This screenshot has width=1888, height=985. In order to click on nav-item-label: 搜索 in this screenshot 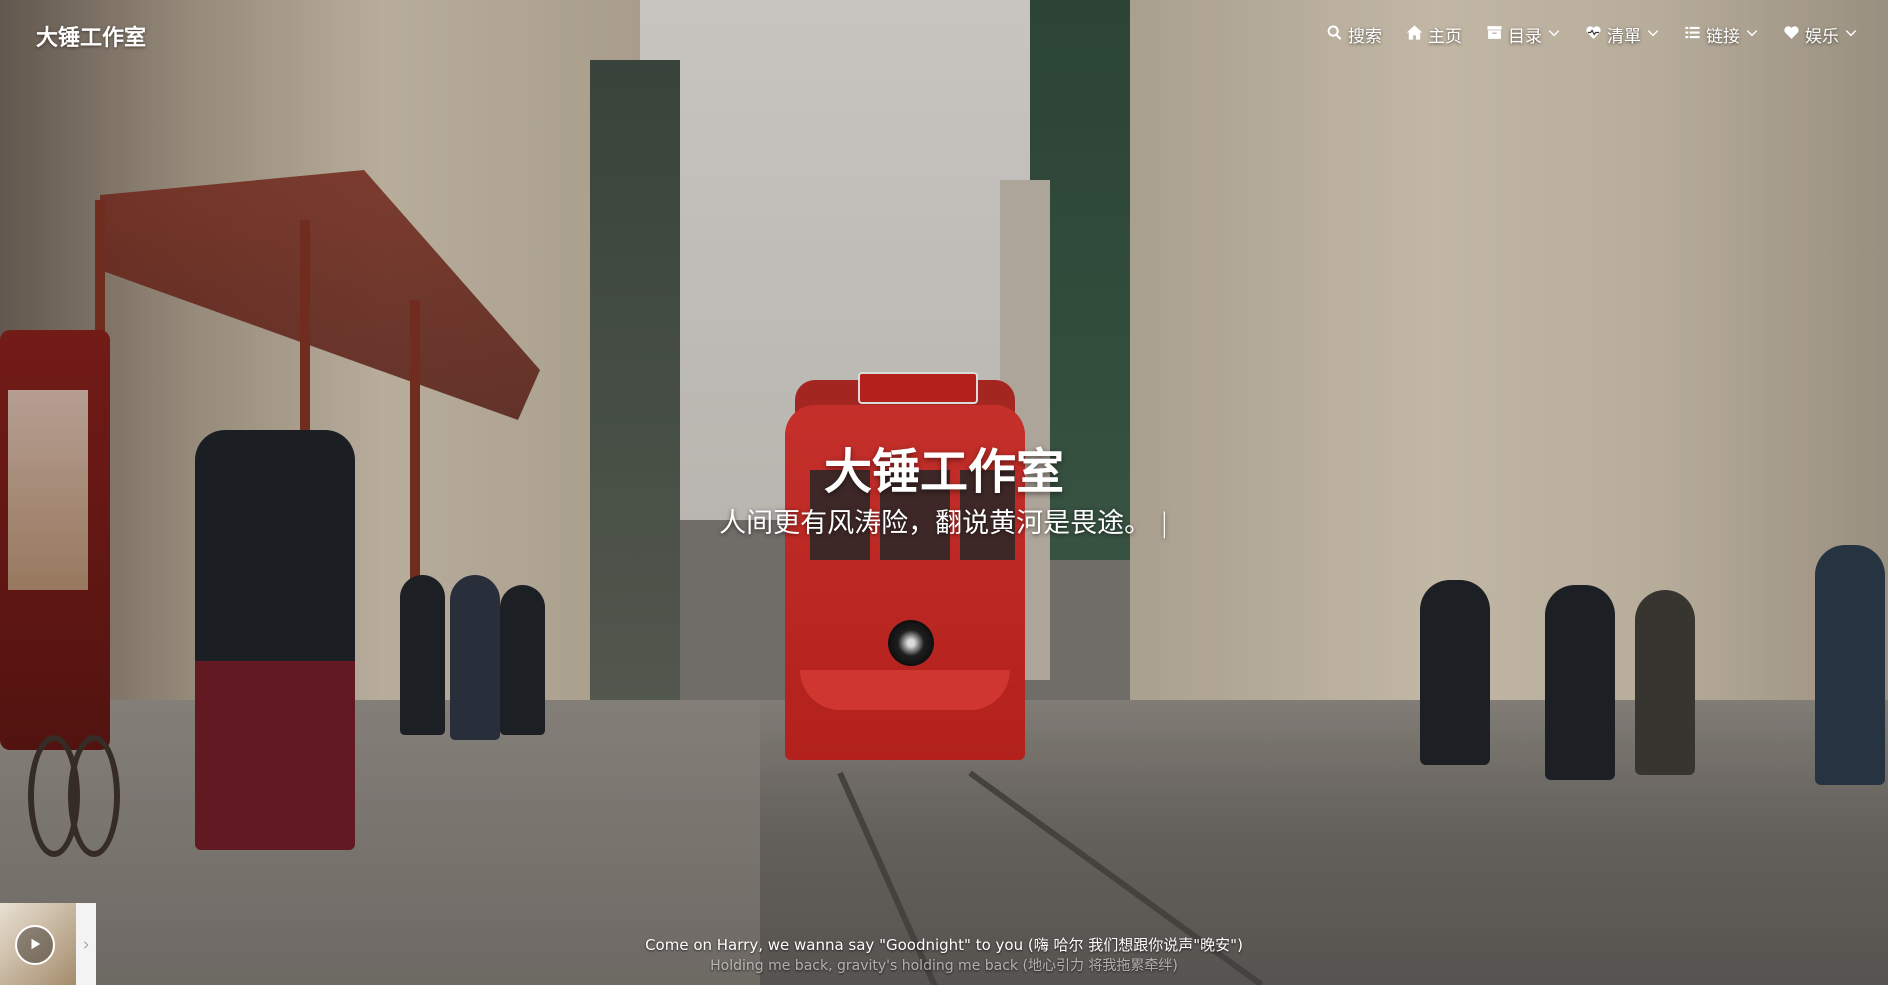, I will do `click(1365, 37)`.